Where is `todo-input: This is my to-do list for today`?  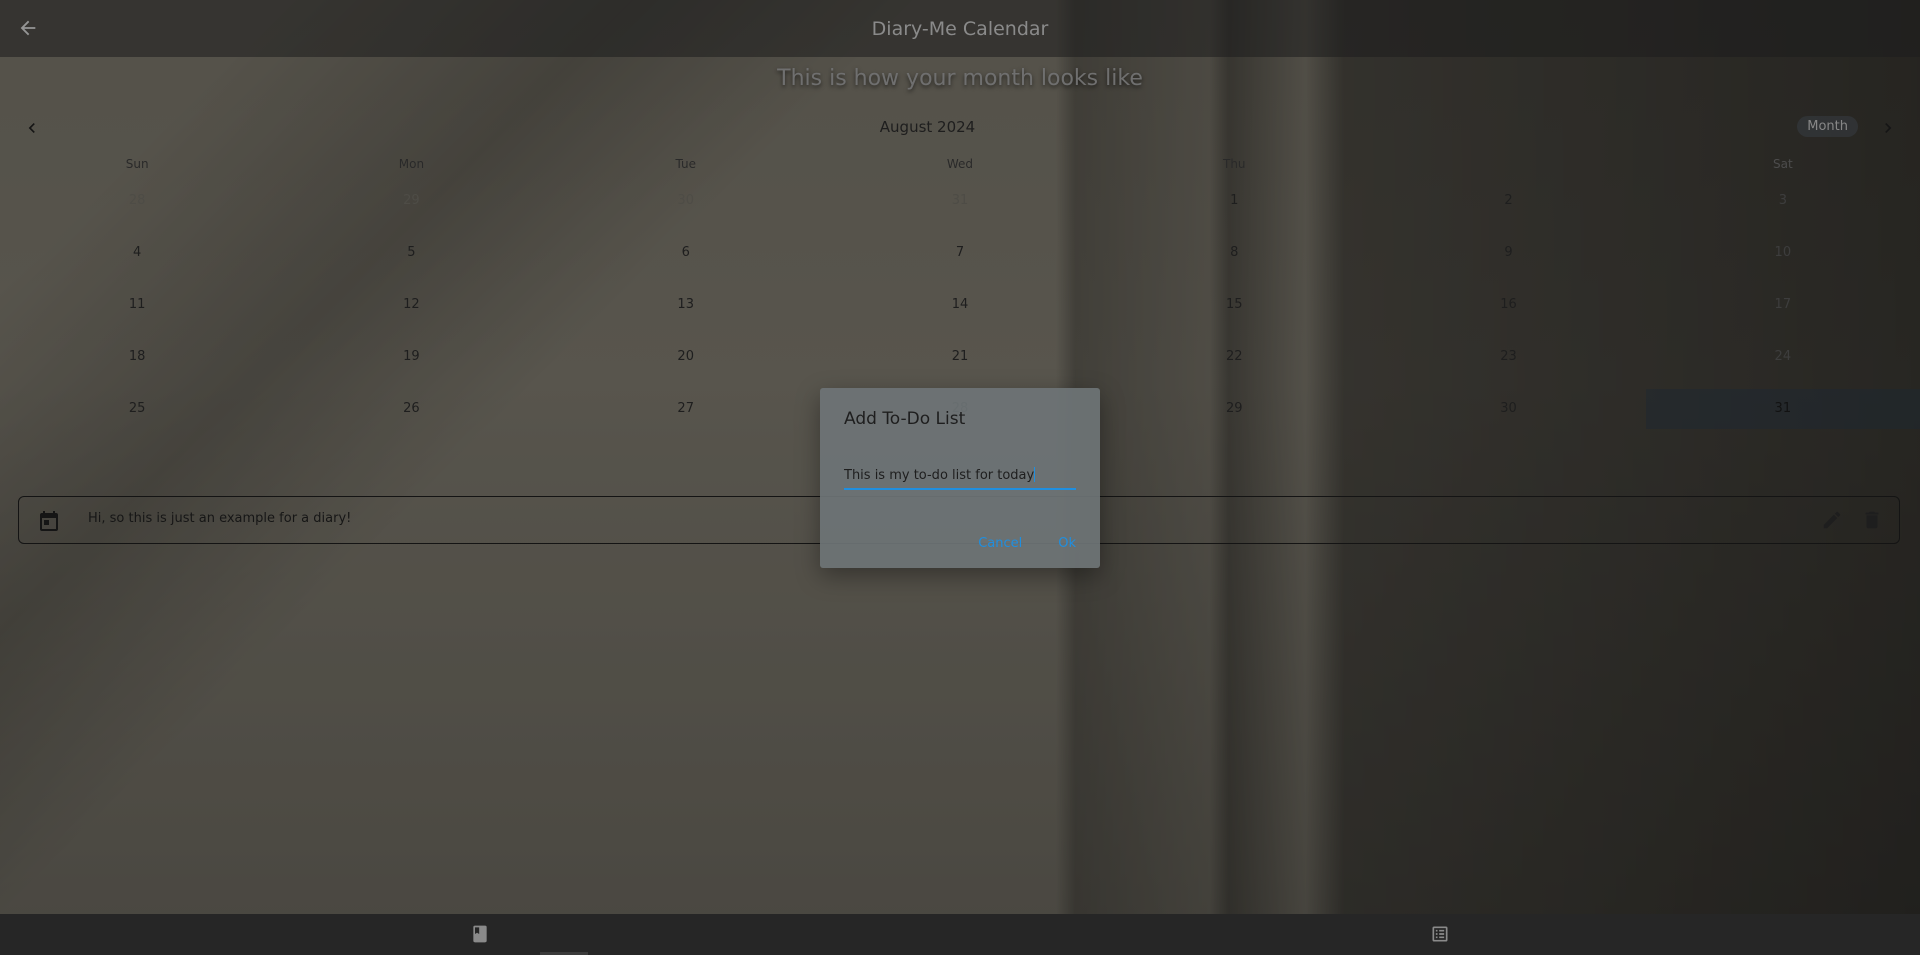 todo-input: This is my to-do list for today is located at coordinates (960, 477).